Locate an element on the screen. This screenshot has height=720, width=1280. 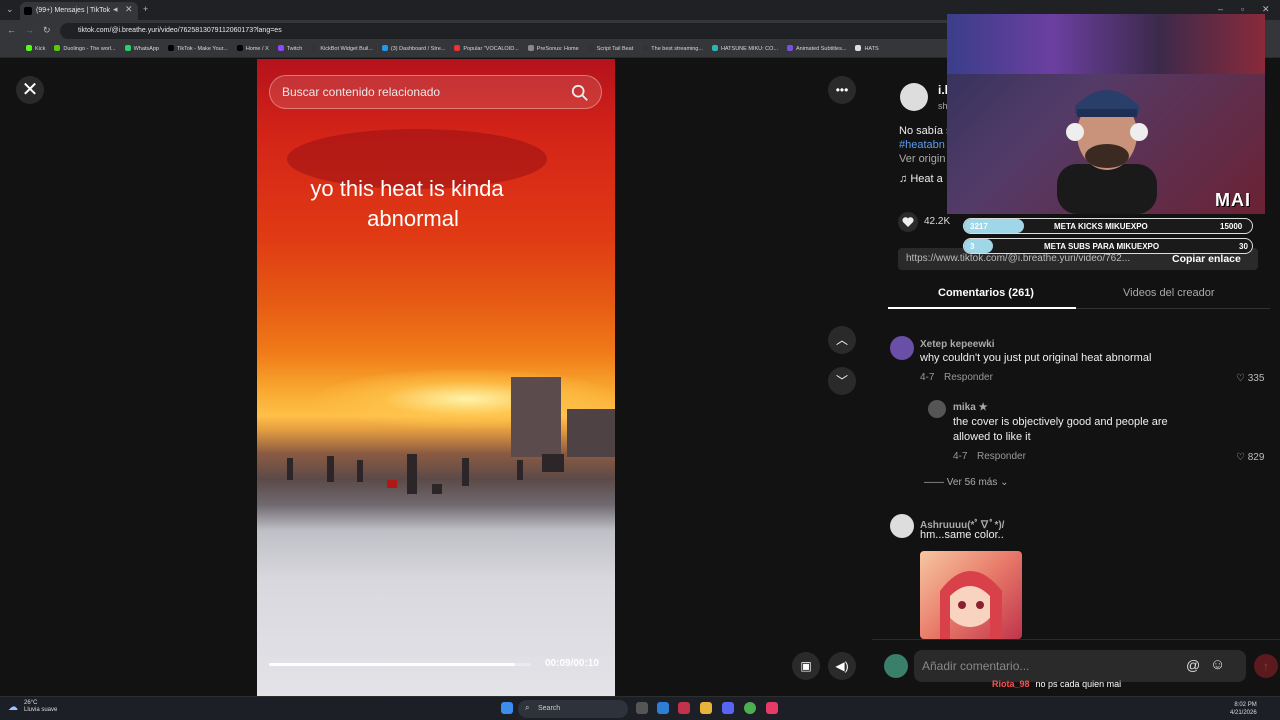
tab-list-icon: ⌄ is located at coordinates (10, 9).